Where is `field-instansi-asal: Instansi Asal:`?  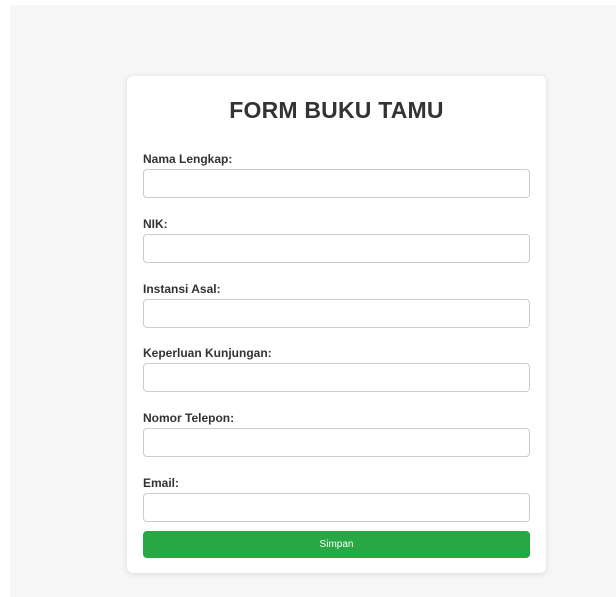 field-instansi-asal: Instansi Asal: is located at coordinates (336, 304).